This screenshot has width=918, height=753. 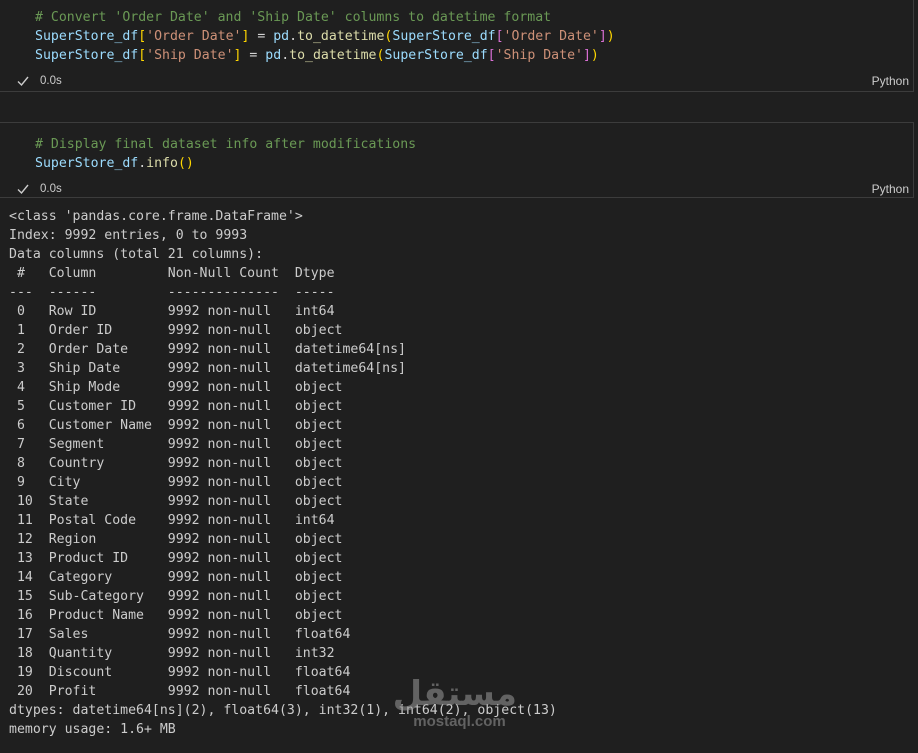 What do you see at coordinates (207, 425) in the screenshot?
I see `output-line: 6 Customer Name 9992 non-null object` at bounding box center [207, 425].